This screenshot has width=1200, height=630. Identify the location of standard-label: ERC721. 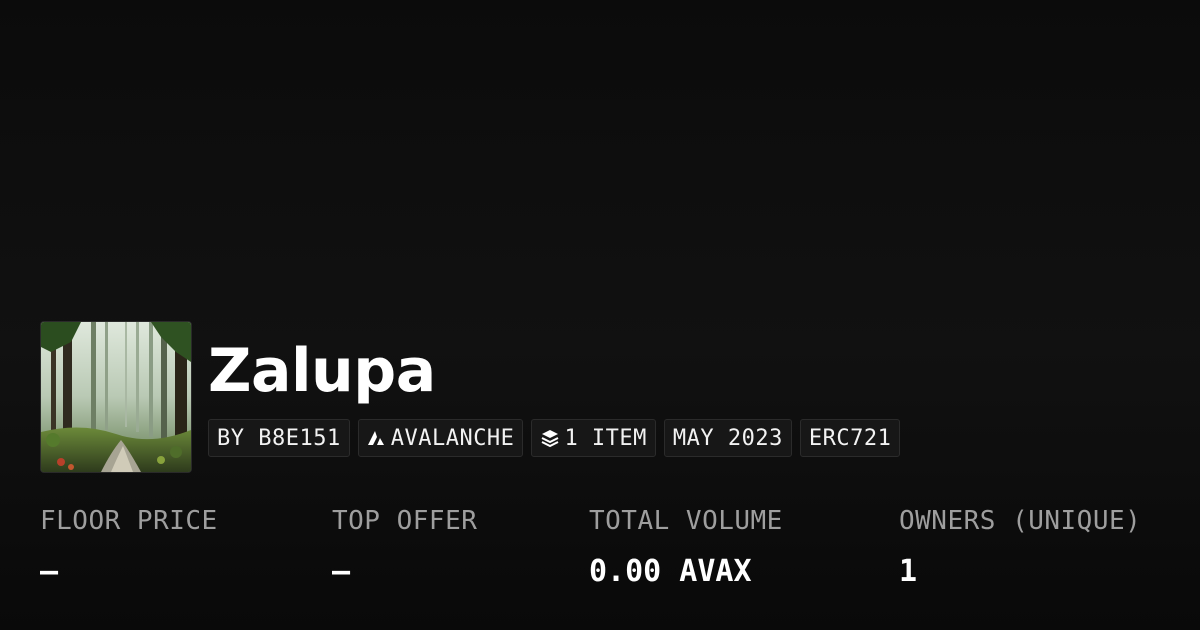
(850, 438).